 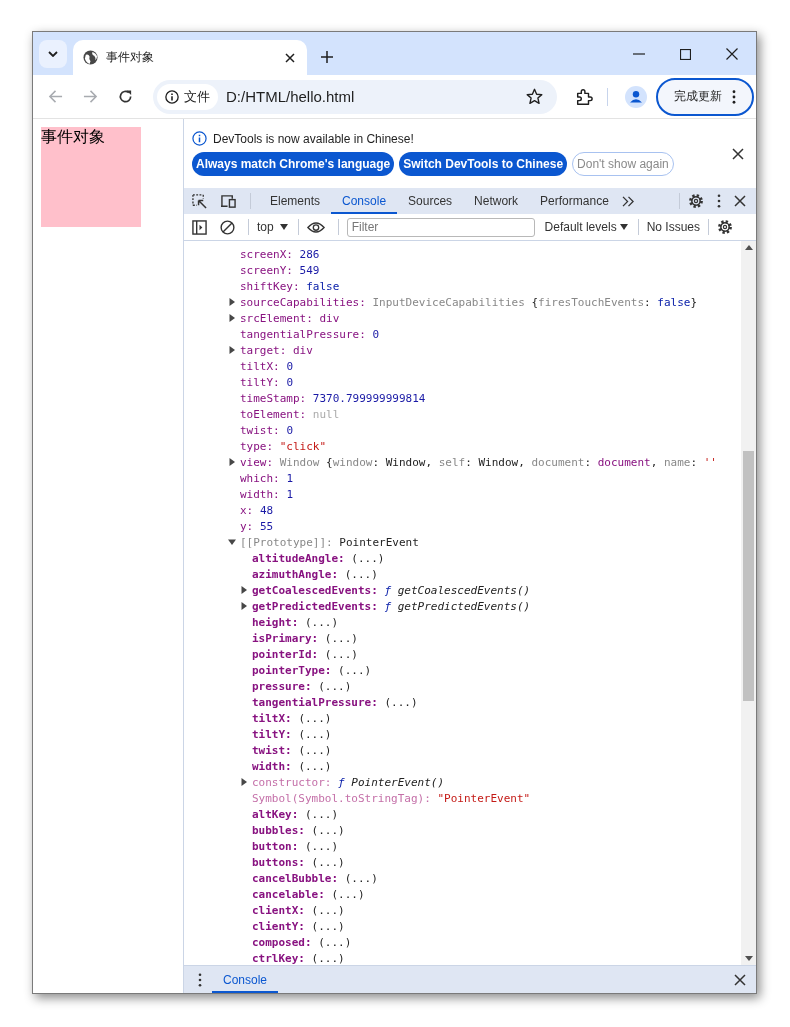 I want to click on console-line: tiltX: 0, so click(x=266, y=366).